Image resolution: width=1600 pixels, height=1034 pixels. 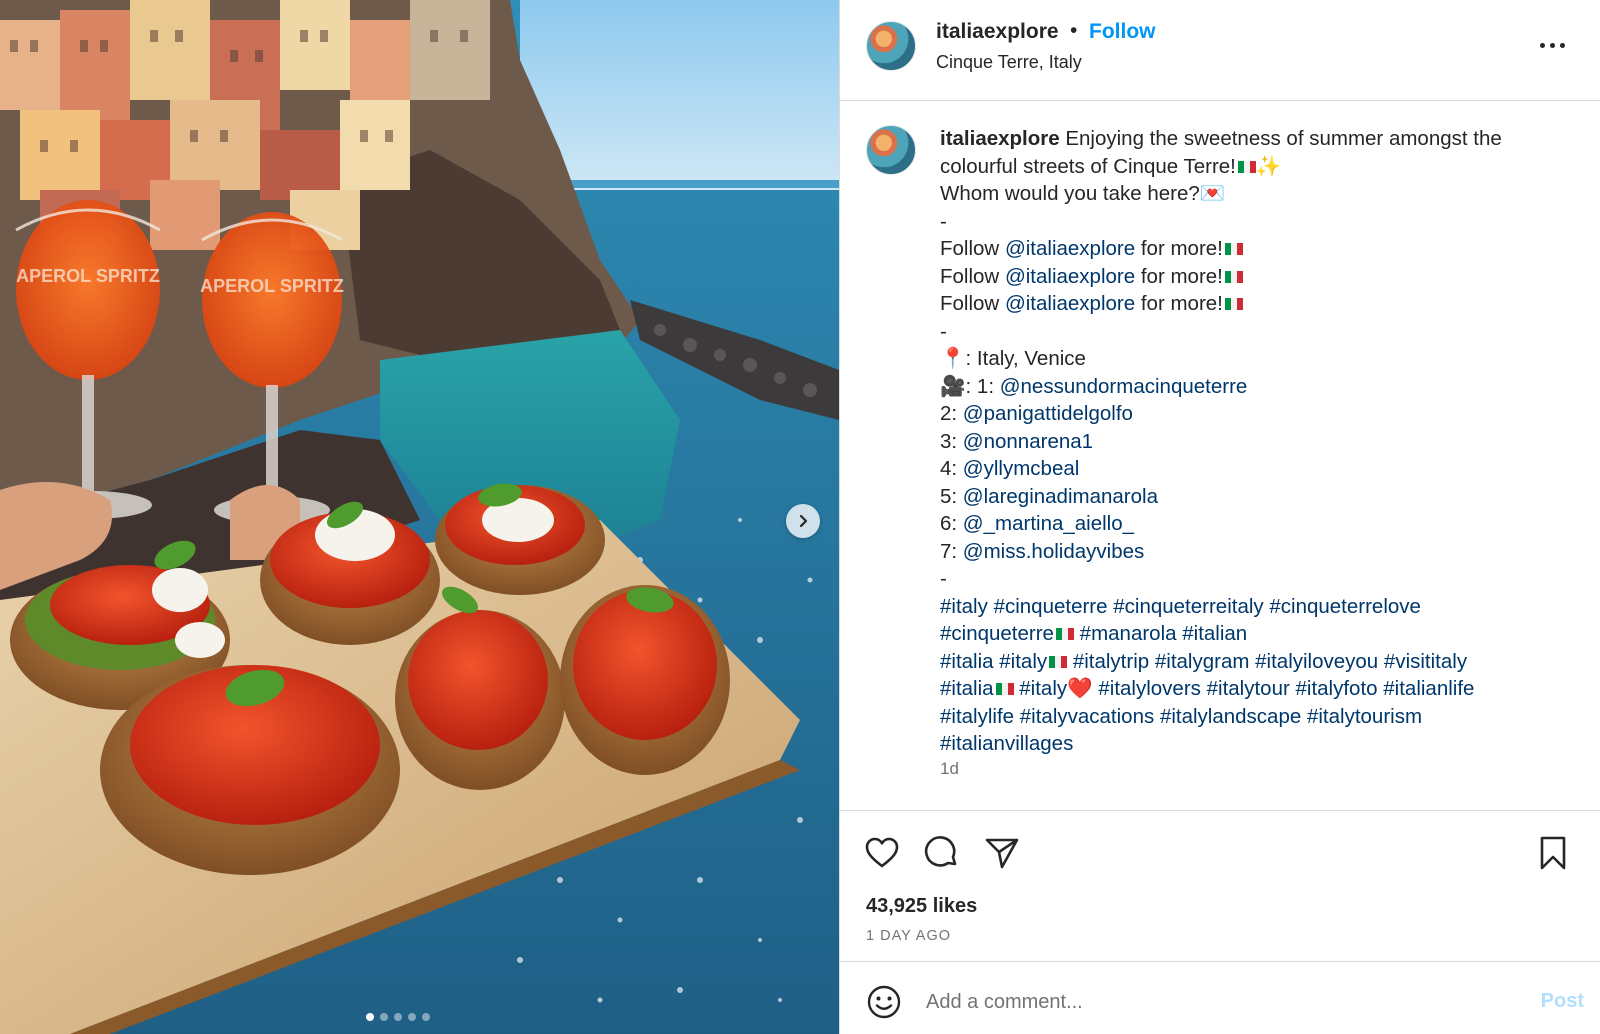 I want to click on caption-text: 2:, so click(x=951, y=413).